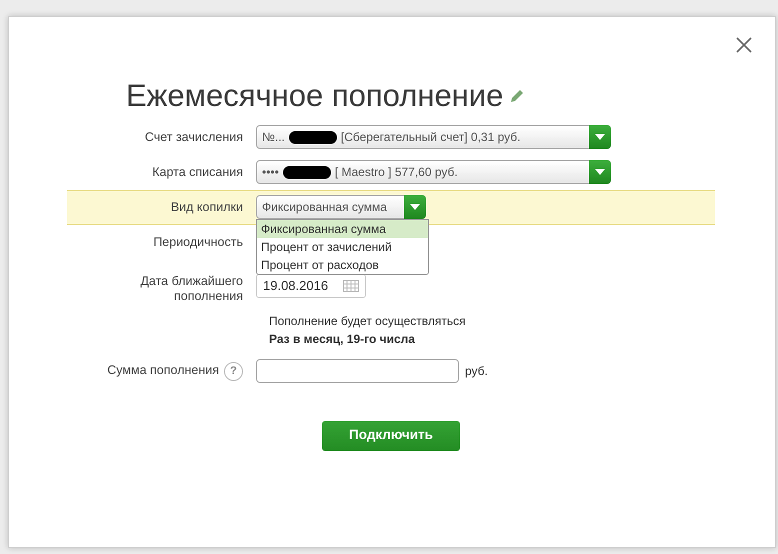  Describe the element at coordinates (367, 321) in the screenshot. I see `info-text: Пополнение будет осуществляться` at that location.